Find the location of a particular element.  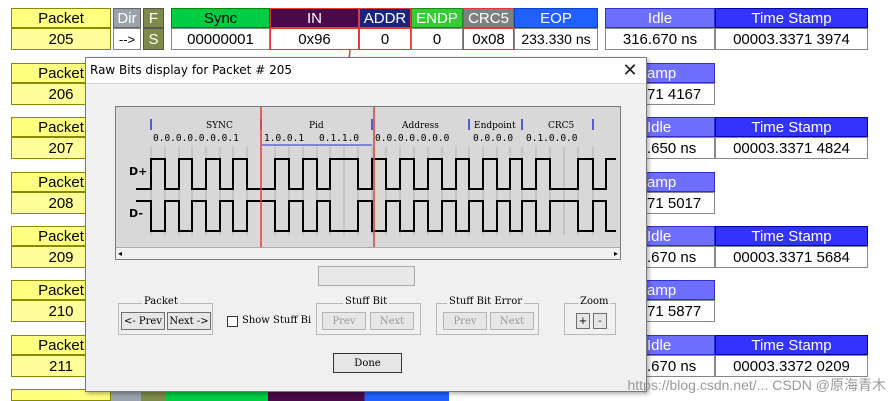

bits-sync: 0.0.0.0.0.0.0.1 is located at coordinates (196, 138).